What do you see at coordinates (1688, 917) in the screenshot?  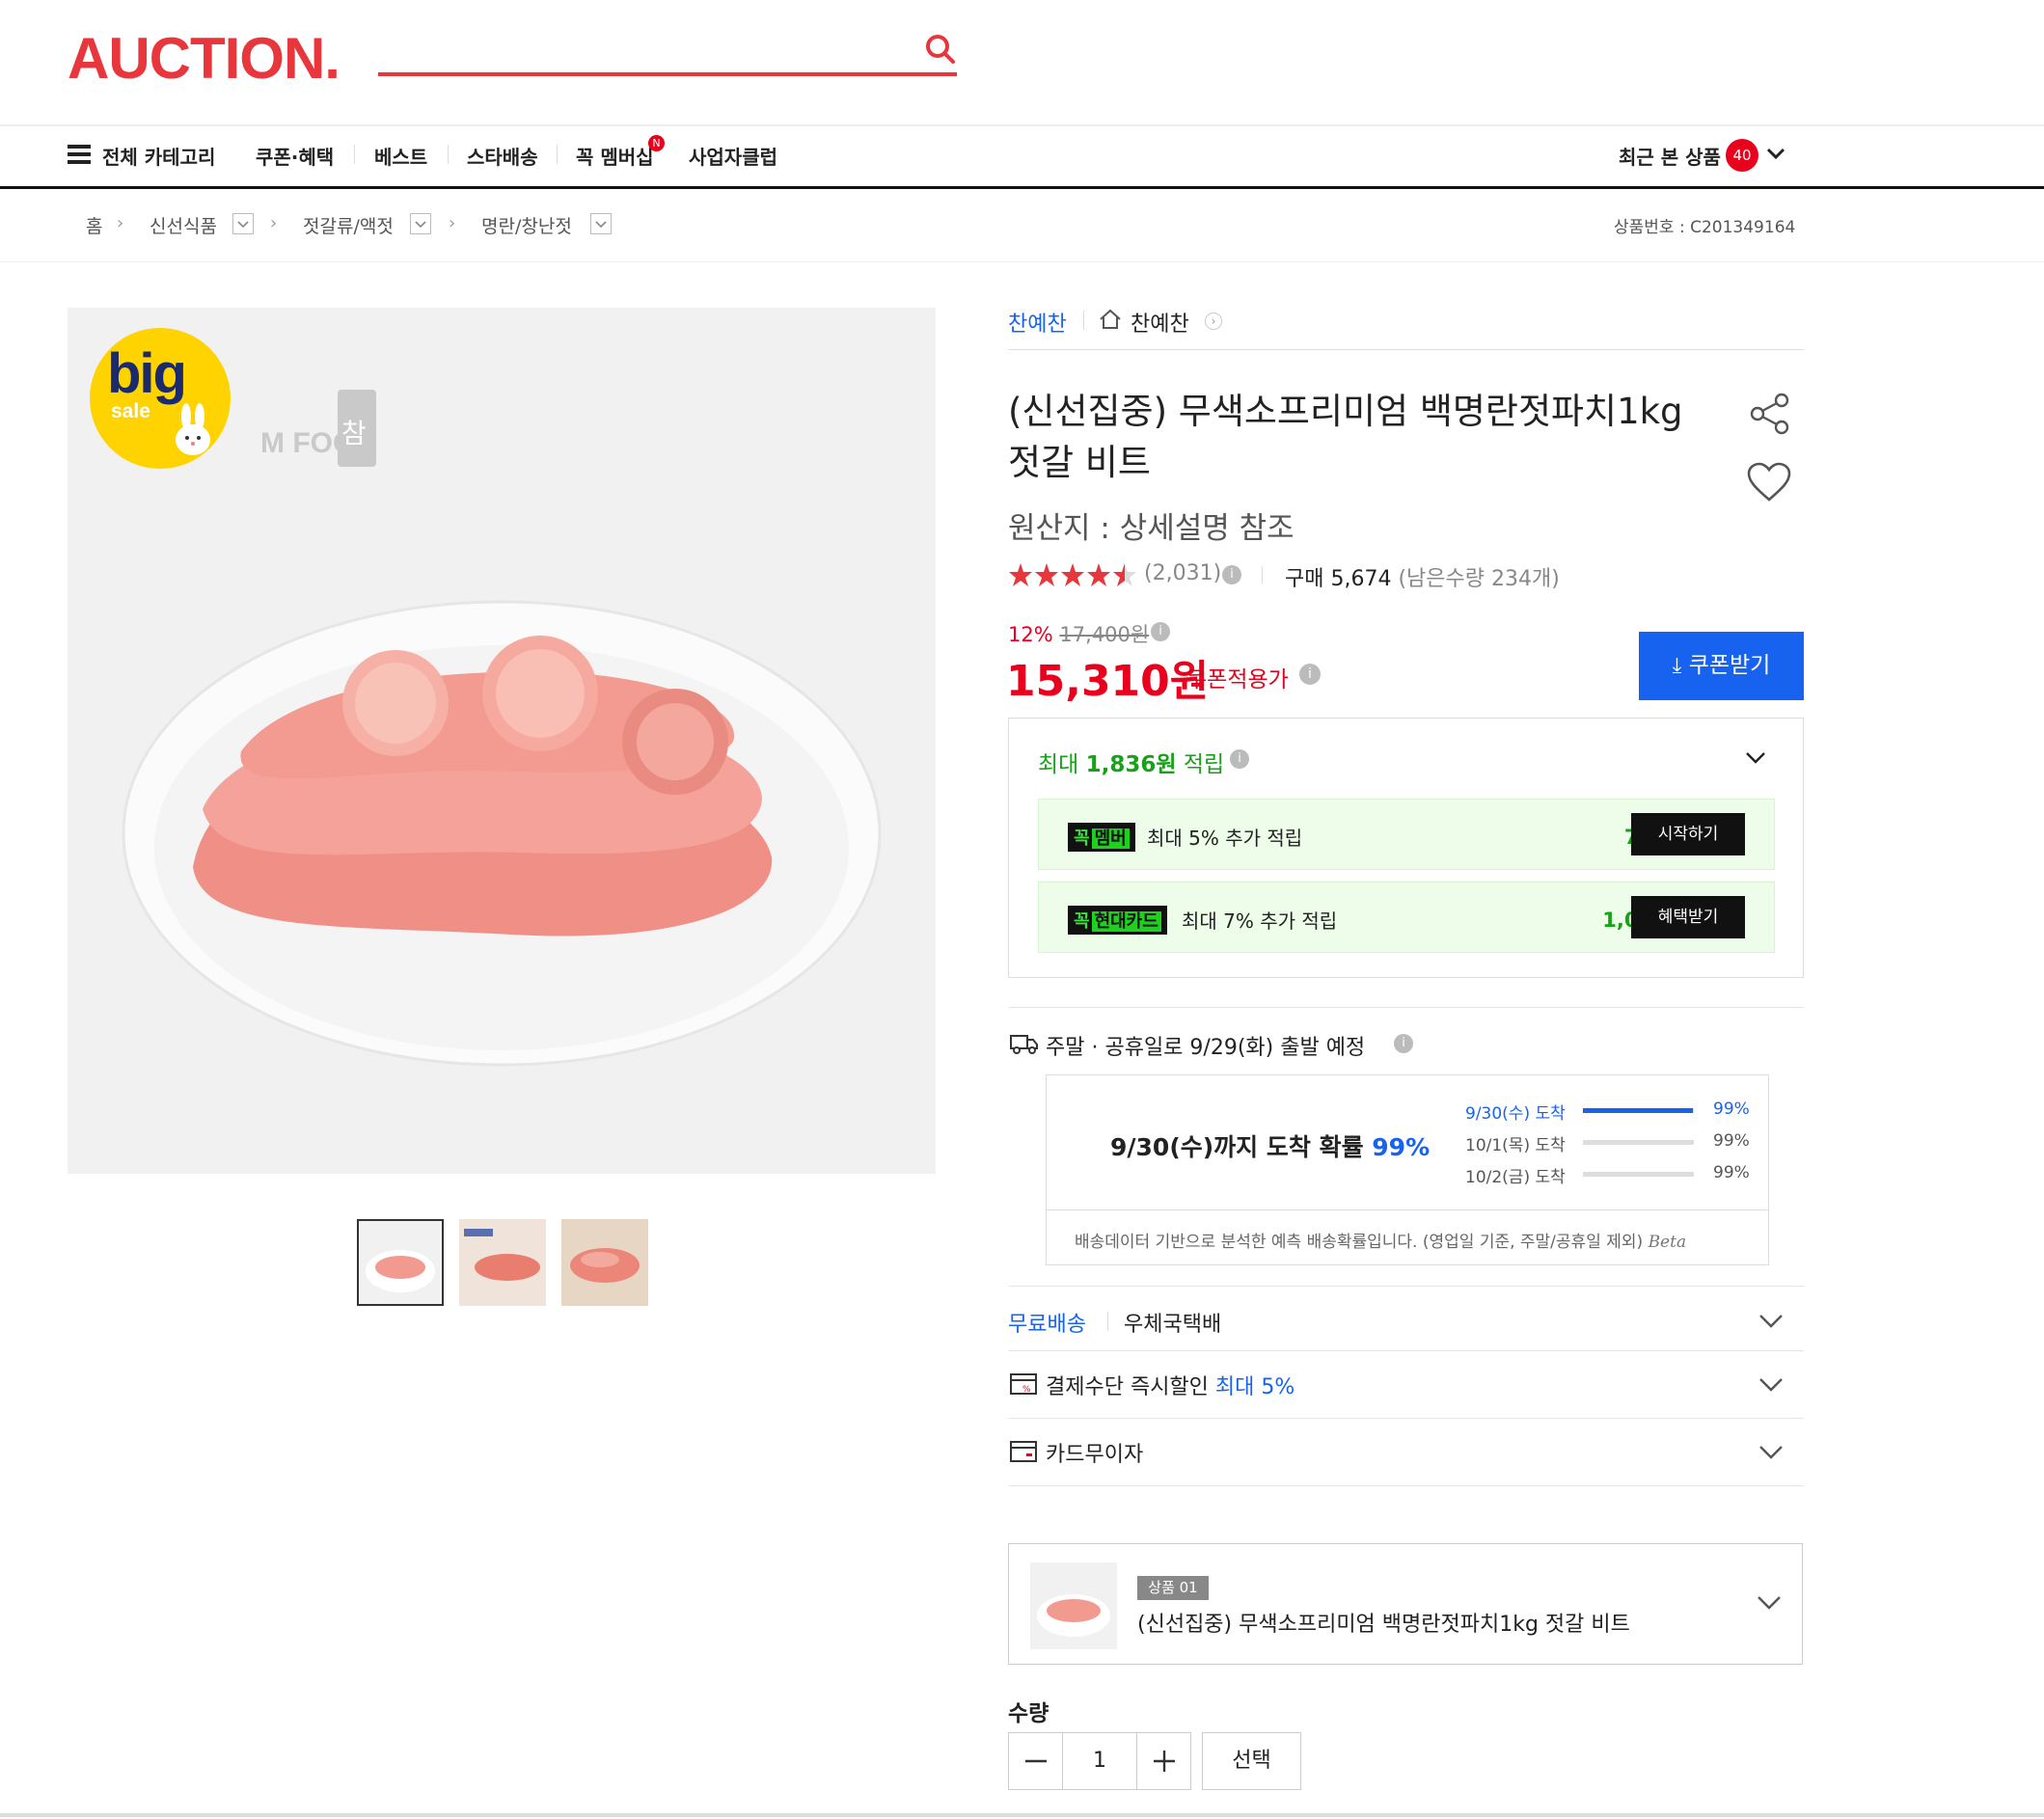 I see `get-benefit-button: 혜택받기` at bounding box center [1688, 917].